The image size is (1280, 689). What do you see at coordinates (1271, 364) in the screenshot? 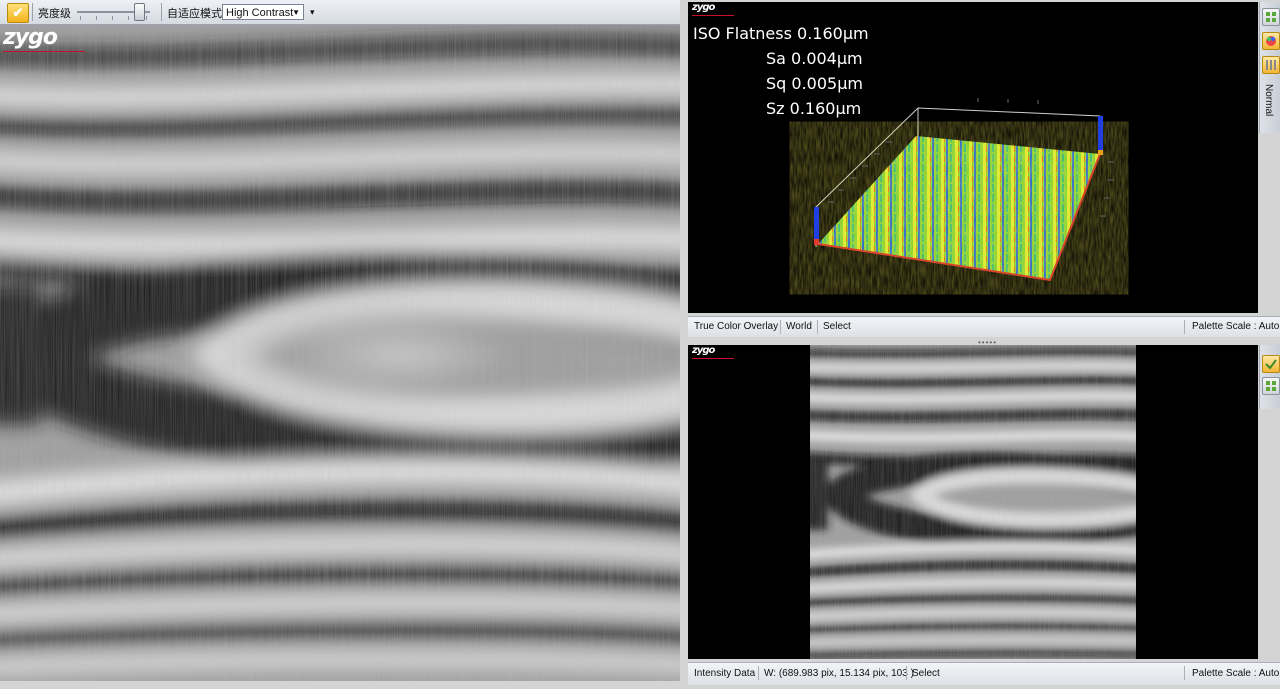
I see `checkmark-icon` at bounding box center [1271, 364].